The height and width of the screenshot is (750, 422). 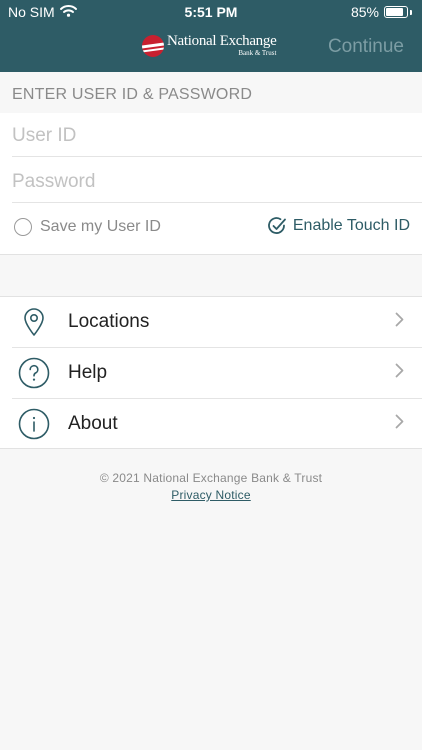 I want to click on enable-touch-id-toggle: Enable Touch ID, so click(x=338, y=226).